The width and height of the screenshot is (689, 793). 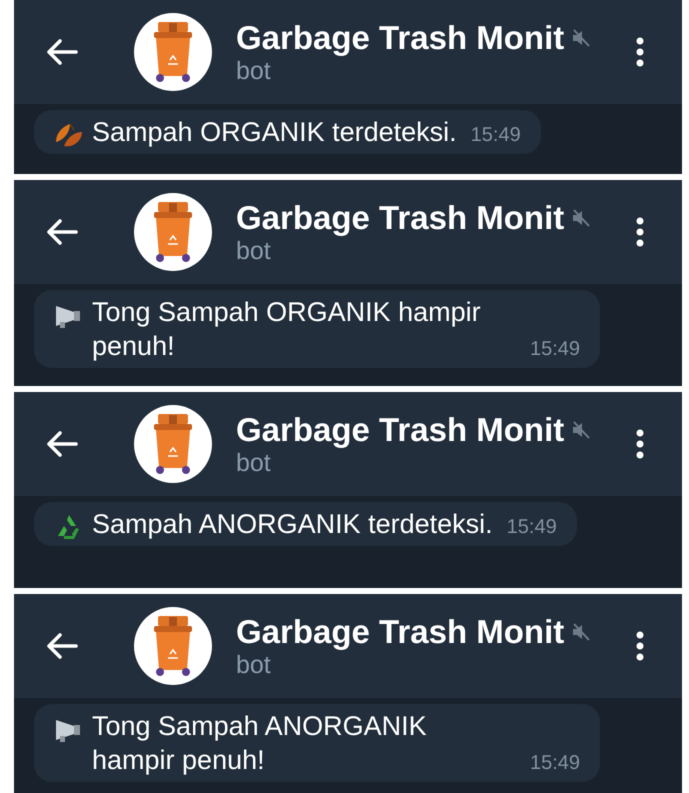 What do you see at coordinates (292, 524) in the screenshot?
I see `message-text: Sampah ANORGANIK terdeteksi.` at bounding box center [292, 524].